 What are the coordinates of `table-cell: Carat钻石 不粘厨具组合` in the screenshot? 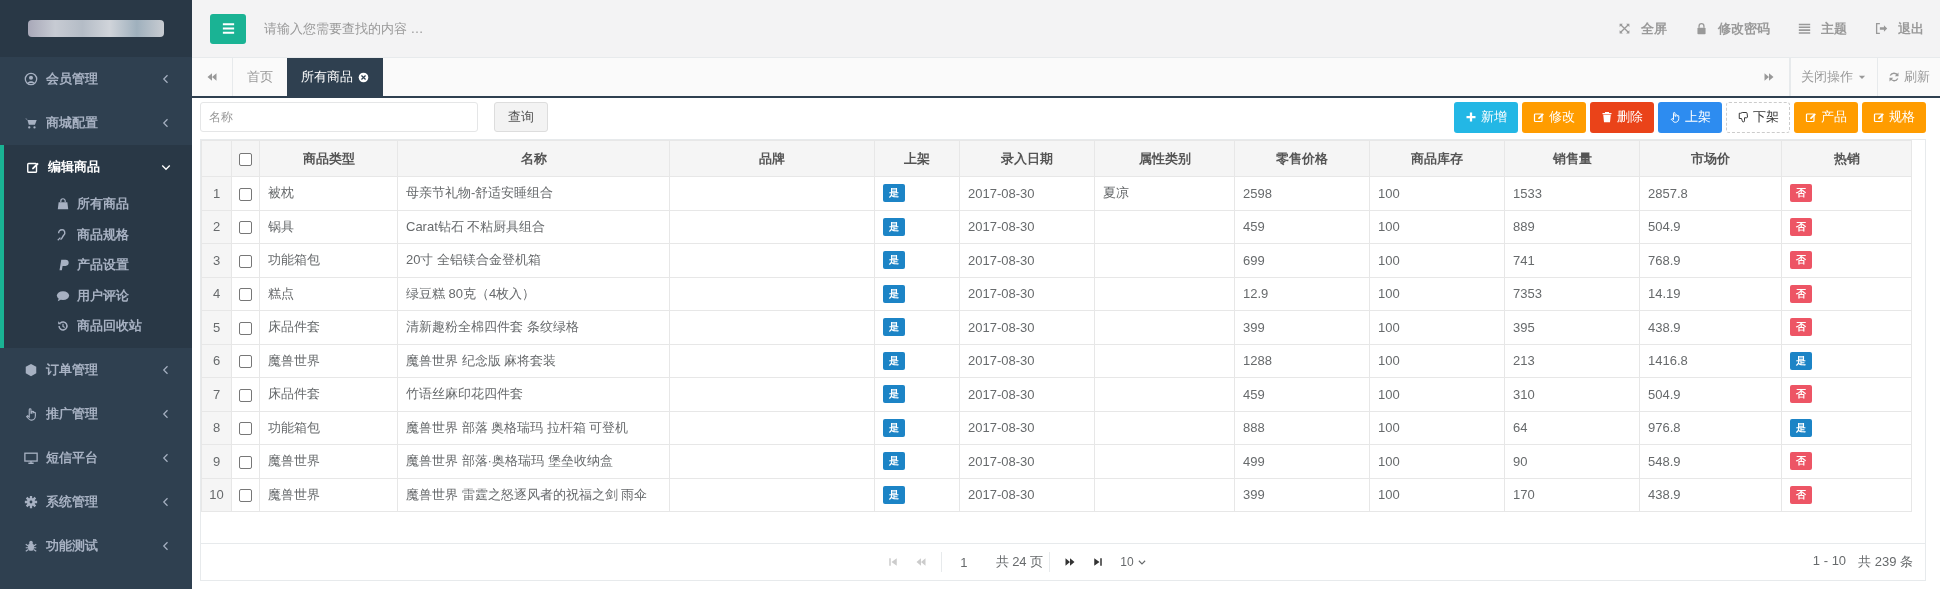 It's located at (533, 227).